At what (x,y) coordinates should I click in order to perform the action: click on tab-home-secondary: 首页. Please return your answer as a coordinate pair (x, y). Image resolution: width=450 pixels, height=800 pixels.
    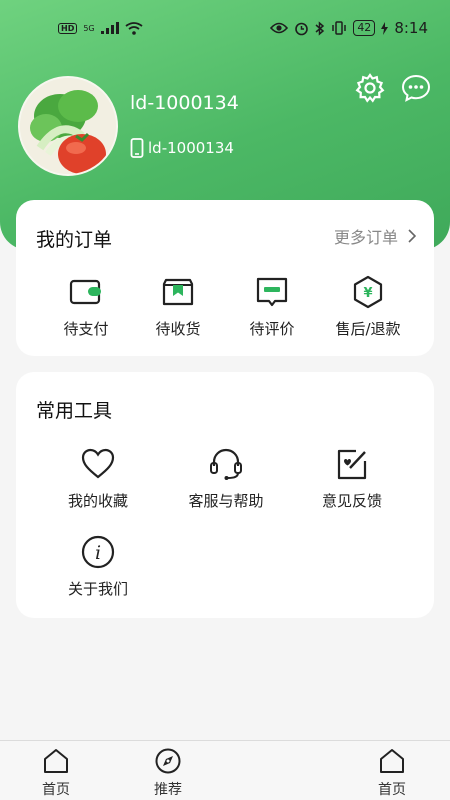
    Looking at the image, I should click on (392, 773).